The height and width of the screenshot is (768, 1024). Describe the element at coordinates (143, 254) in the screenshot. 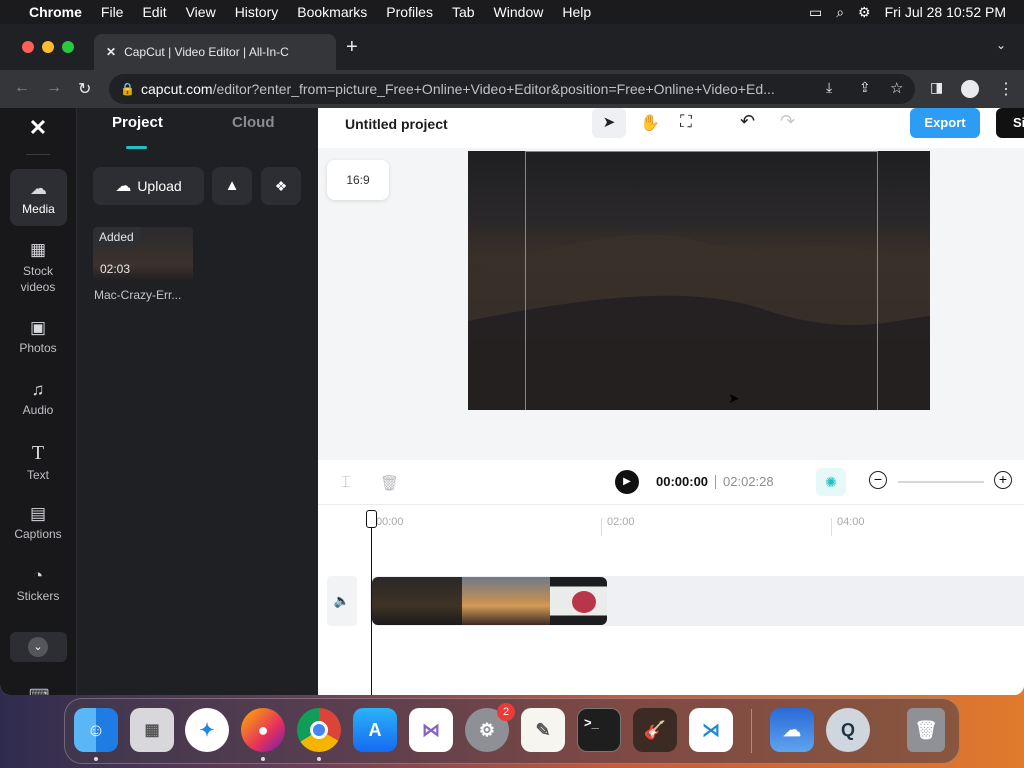

I see `media-thumbnail: Added 02:03` at that location.